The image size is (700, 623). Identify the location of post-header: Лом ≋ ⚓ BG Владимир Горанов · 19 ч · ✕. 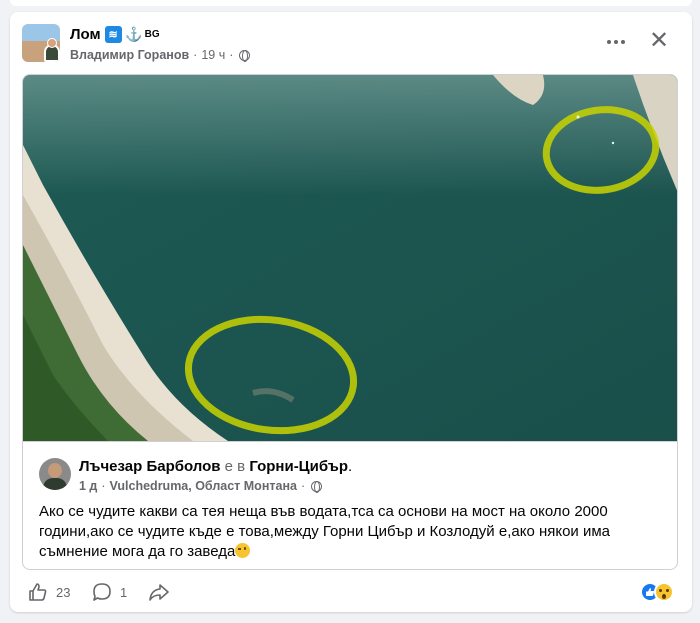
(351, 45).